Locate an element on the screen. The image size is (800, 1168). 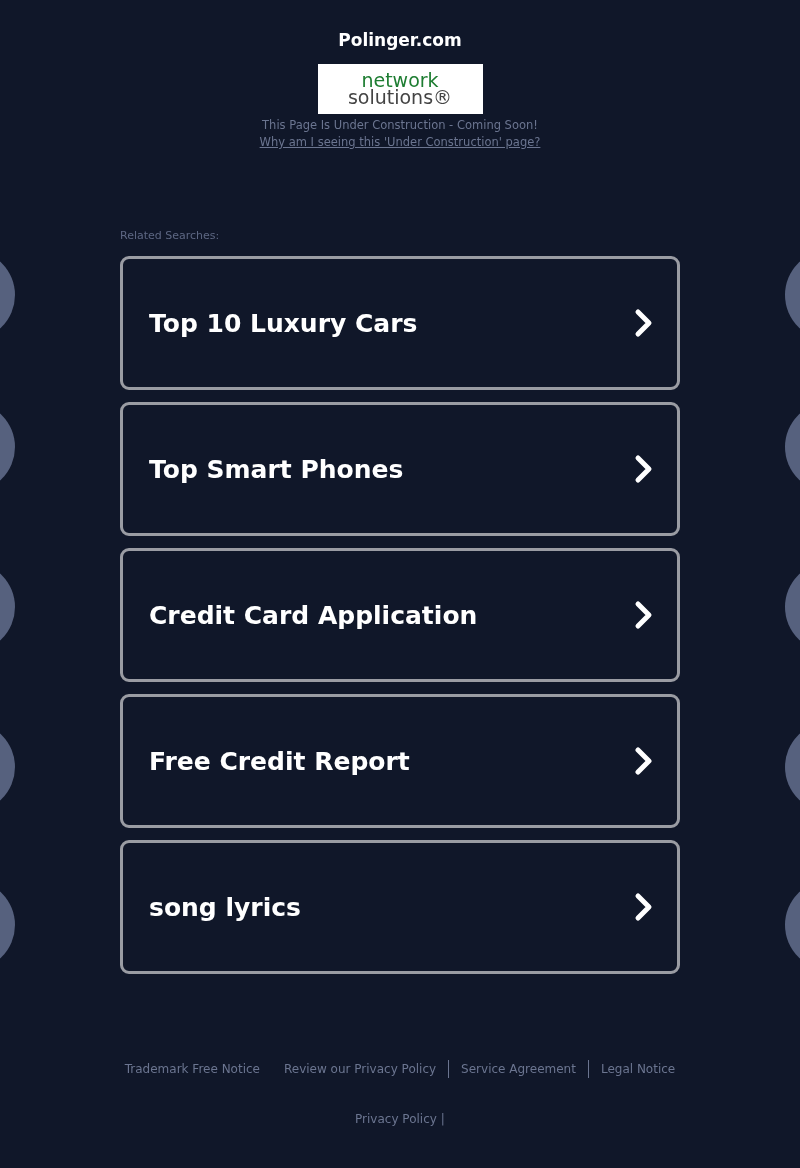
search-link-label: Free Credit Report is located at coordinates (279, 761).